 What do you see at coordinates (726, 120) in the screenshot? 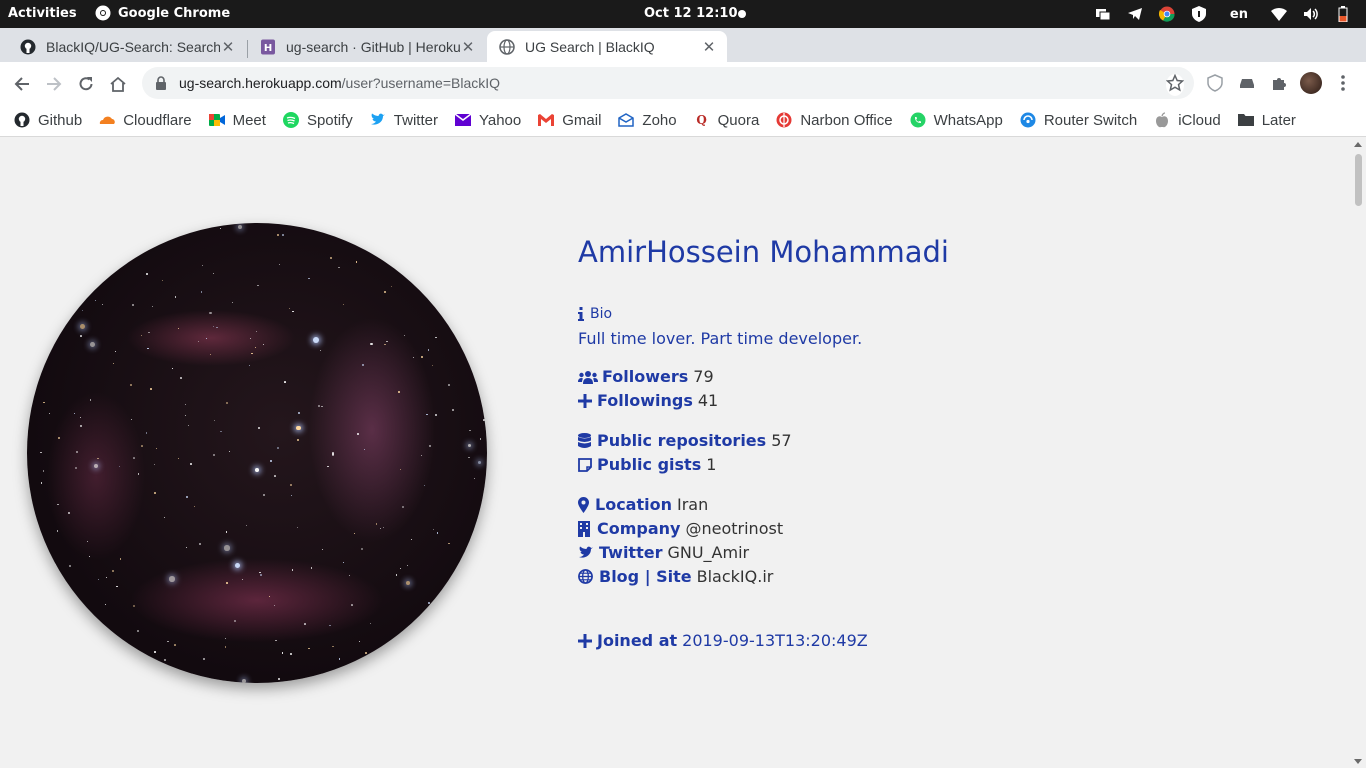
I see `bookmark-quora: Q Quora` at bounding box center [726, 120].